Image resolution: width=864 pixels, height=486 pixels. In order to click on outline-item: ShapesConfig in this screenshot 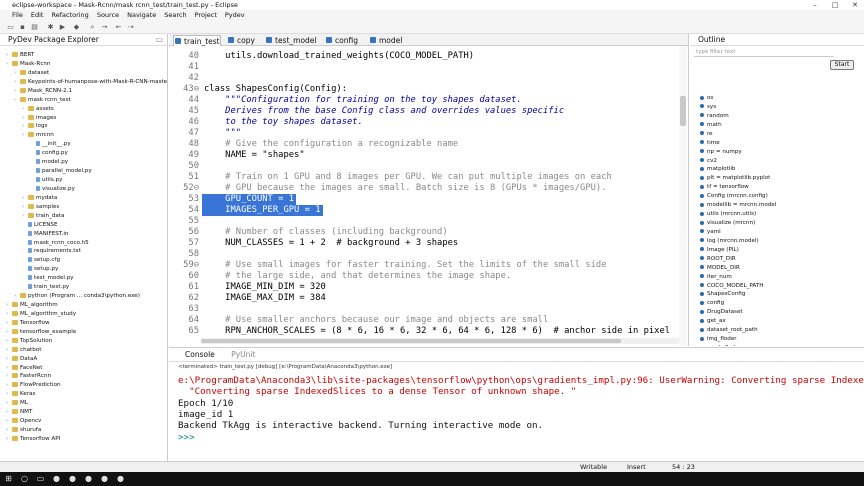, I will do `click(722, 294)`.